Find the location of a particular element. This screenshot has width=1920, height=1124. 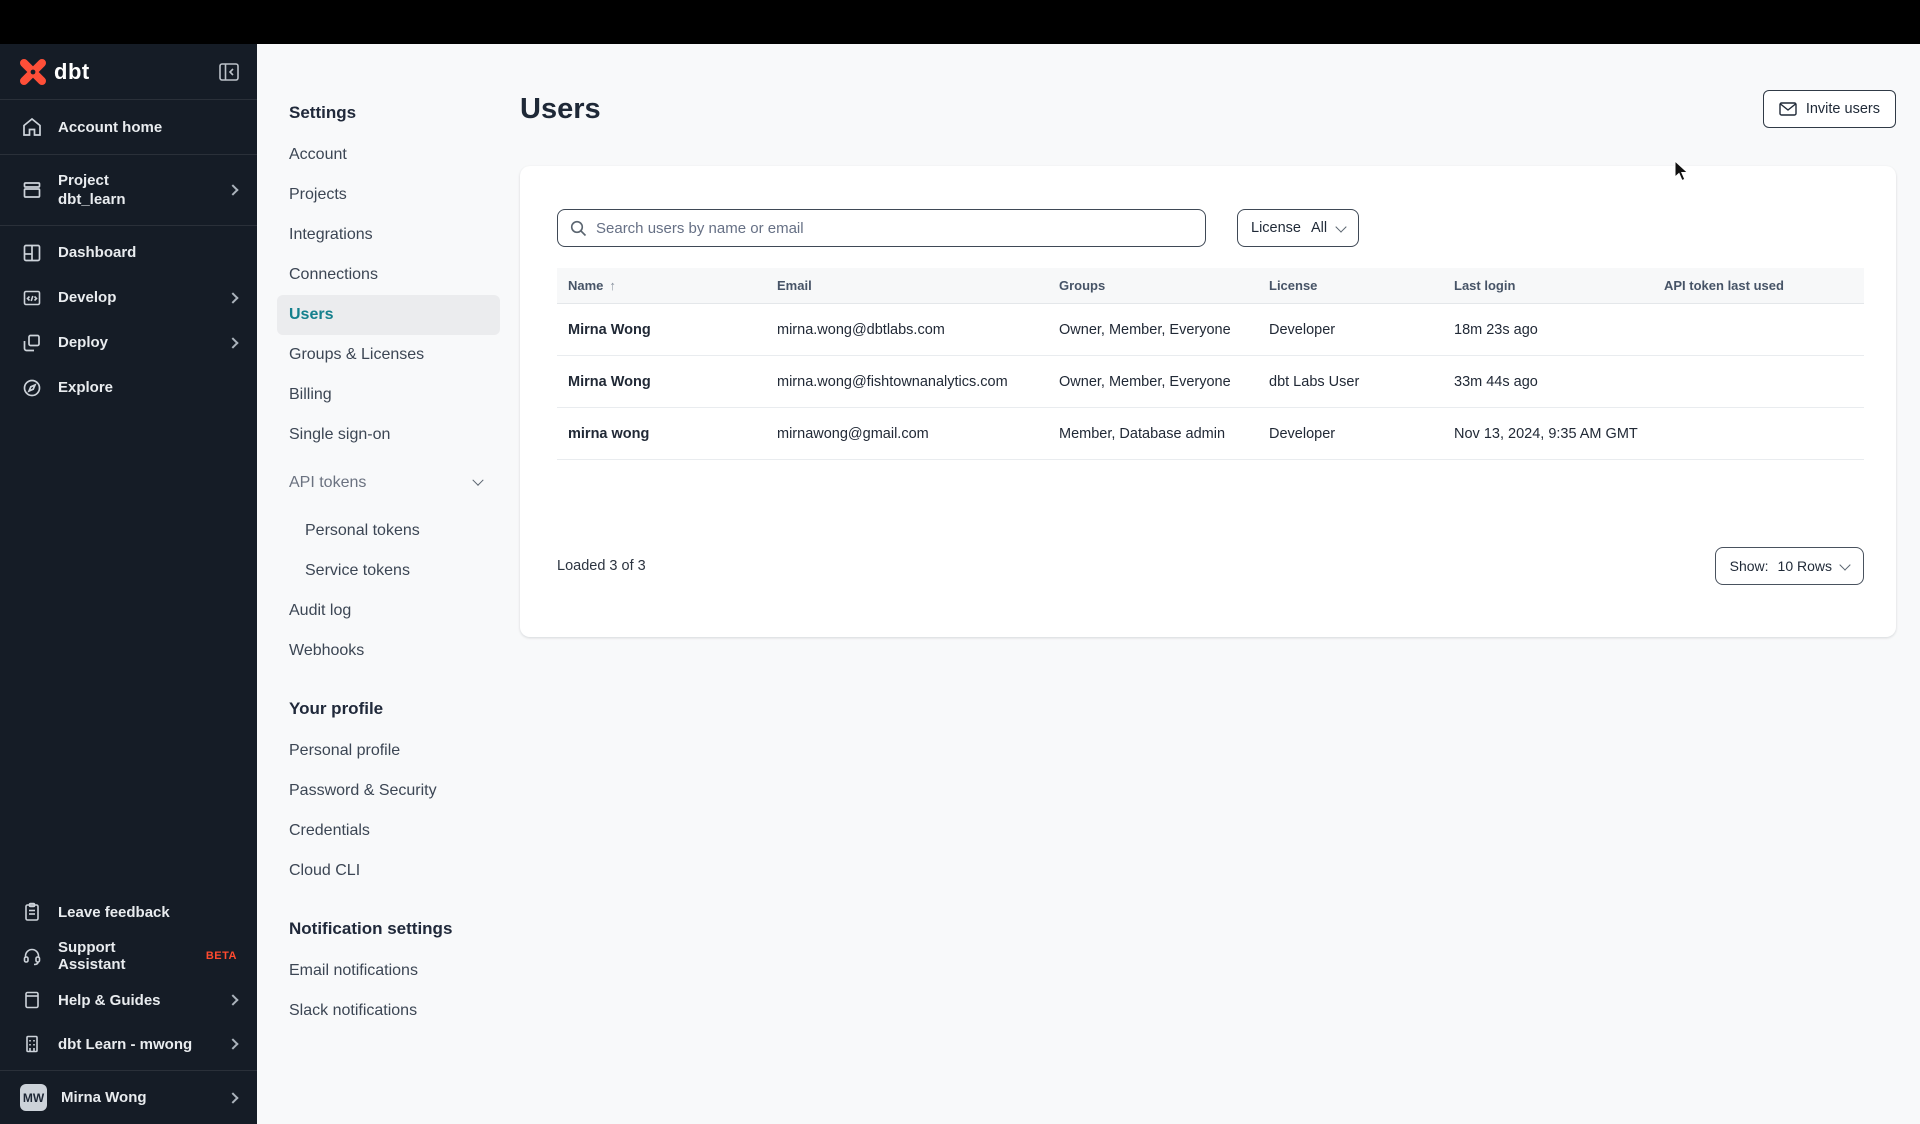

top-bar is located at coordinates (960, 22).